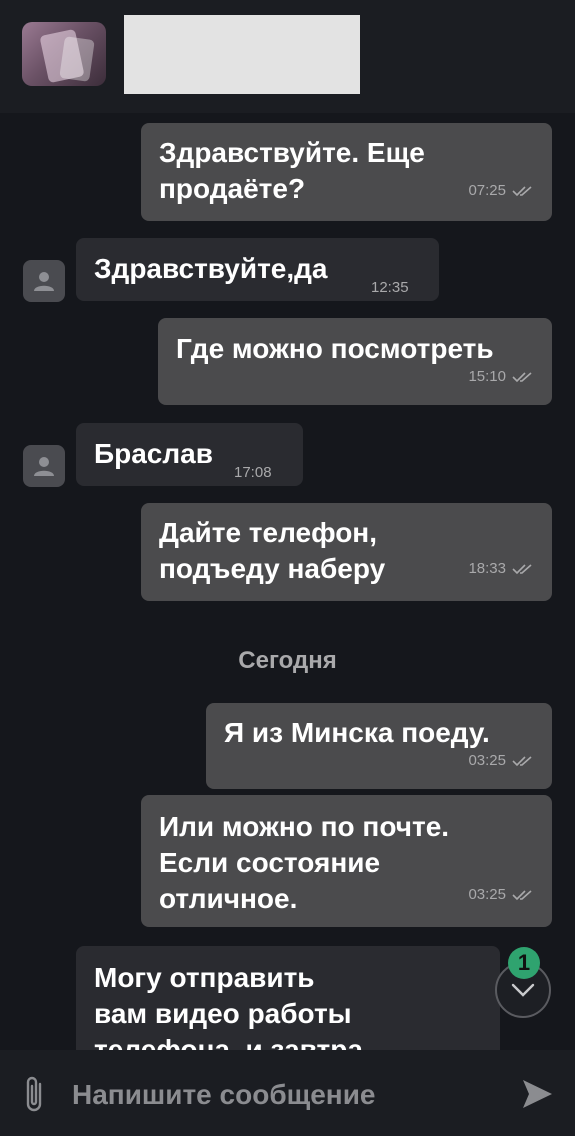  Describe the element at coordinates (272, 568) in the screenshot. I see `message-text-line: подъеду наберу` at that location.